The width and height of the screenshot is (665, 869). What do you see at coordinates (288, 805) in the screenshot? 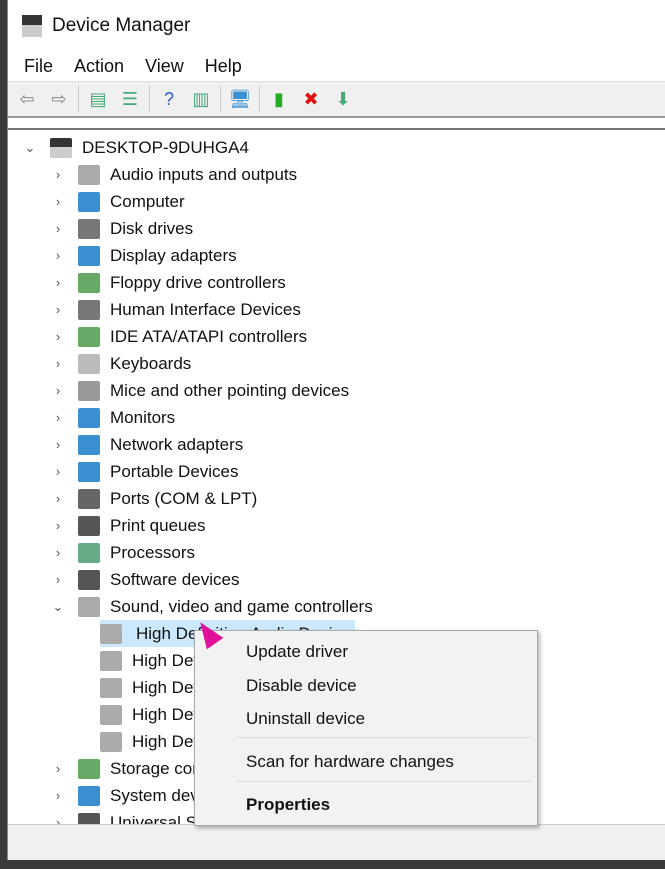
I see `menu-item-properties: Properties` at bounding box center [288, 805].